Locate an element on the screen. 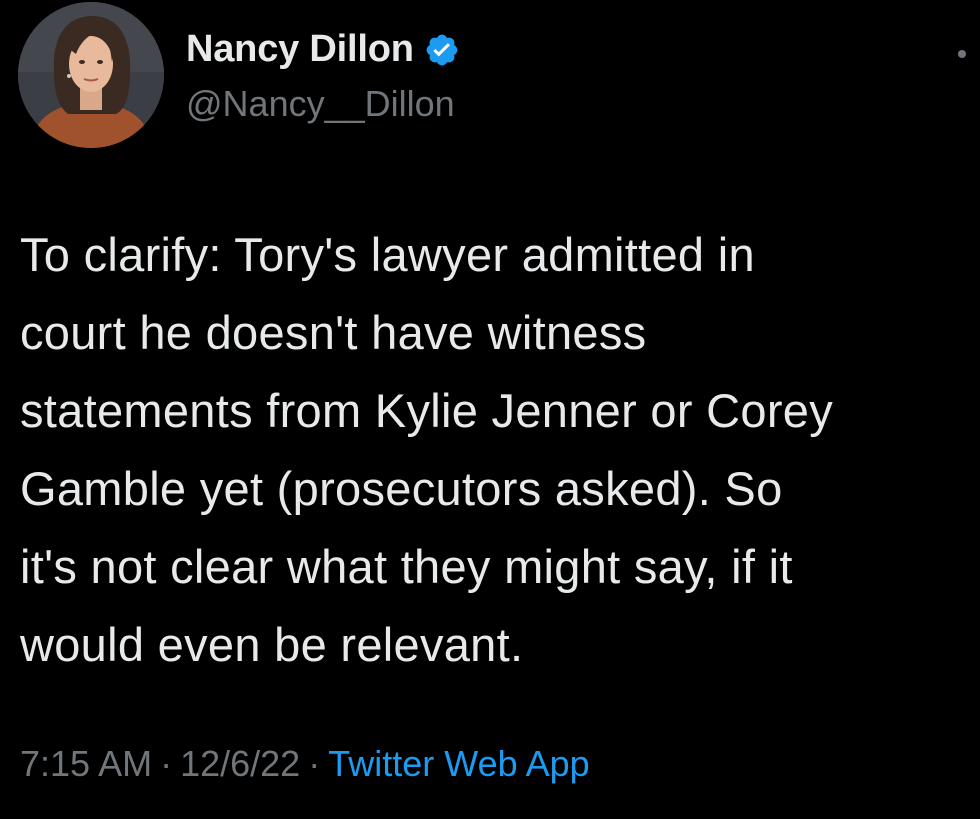 The height and width of the screenshot is (819, 980). tweet-text-line: statements from Kylie Jenner or Corey is located at coordinates (427, 410).